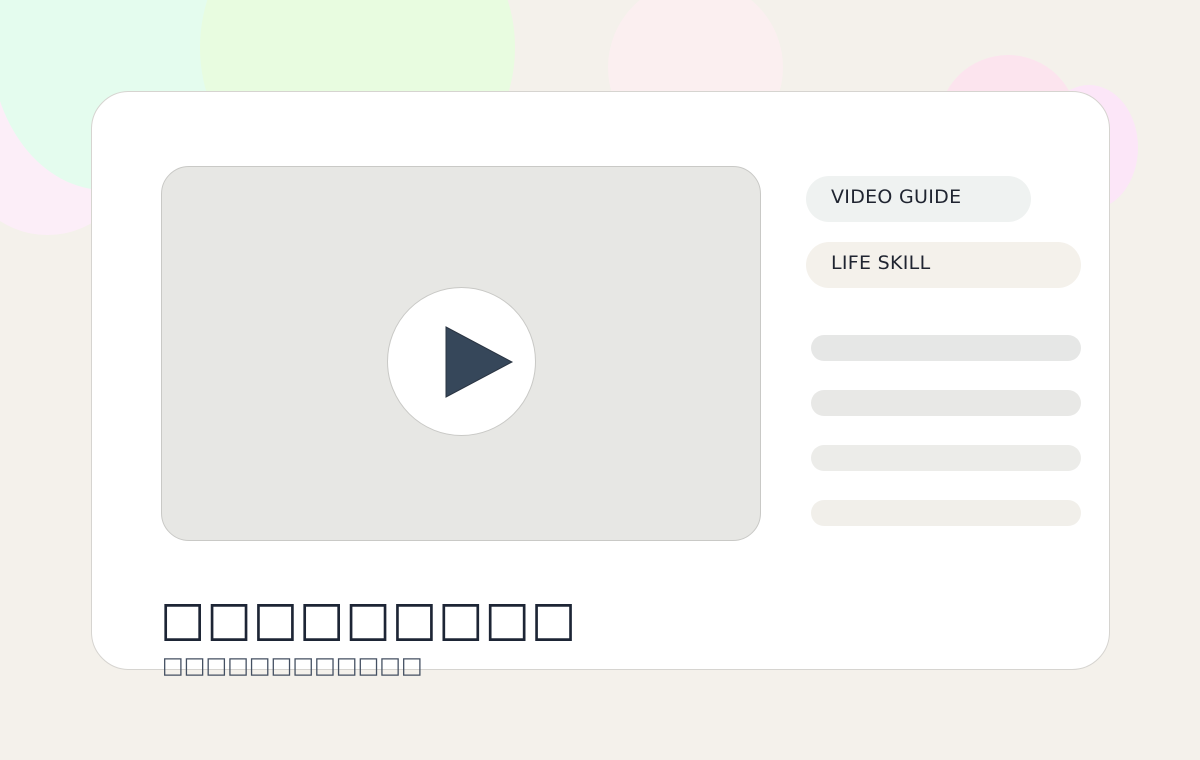  I want to click on play-icon, so click(479, 362).